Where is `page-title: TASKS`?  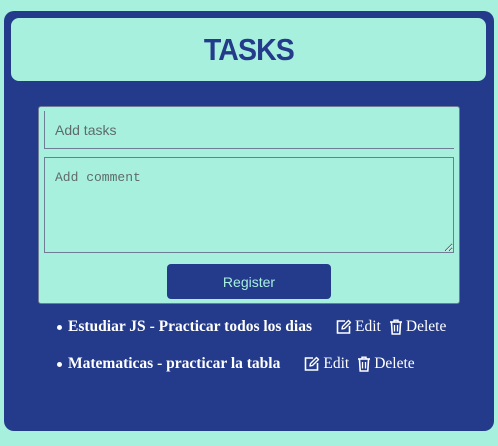 page-title: TASKS is located at coordinates (249, 49).